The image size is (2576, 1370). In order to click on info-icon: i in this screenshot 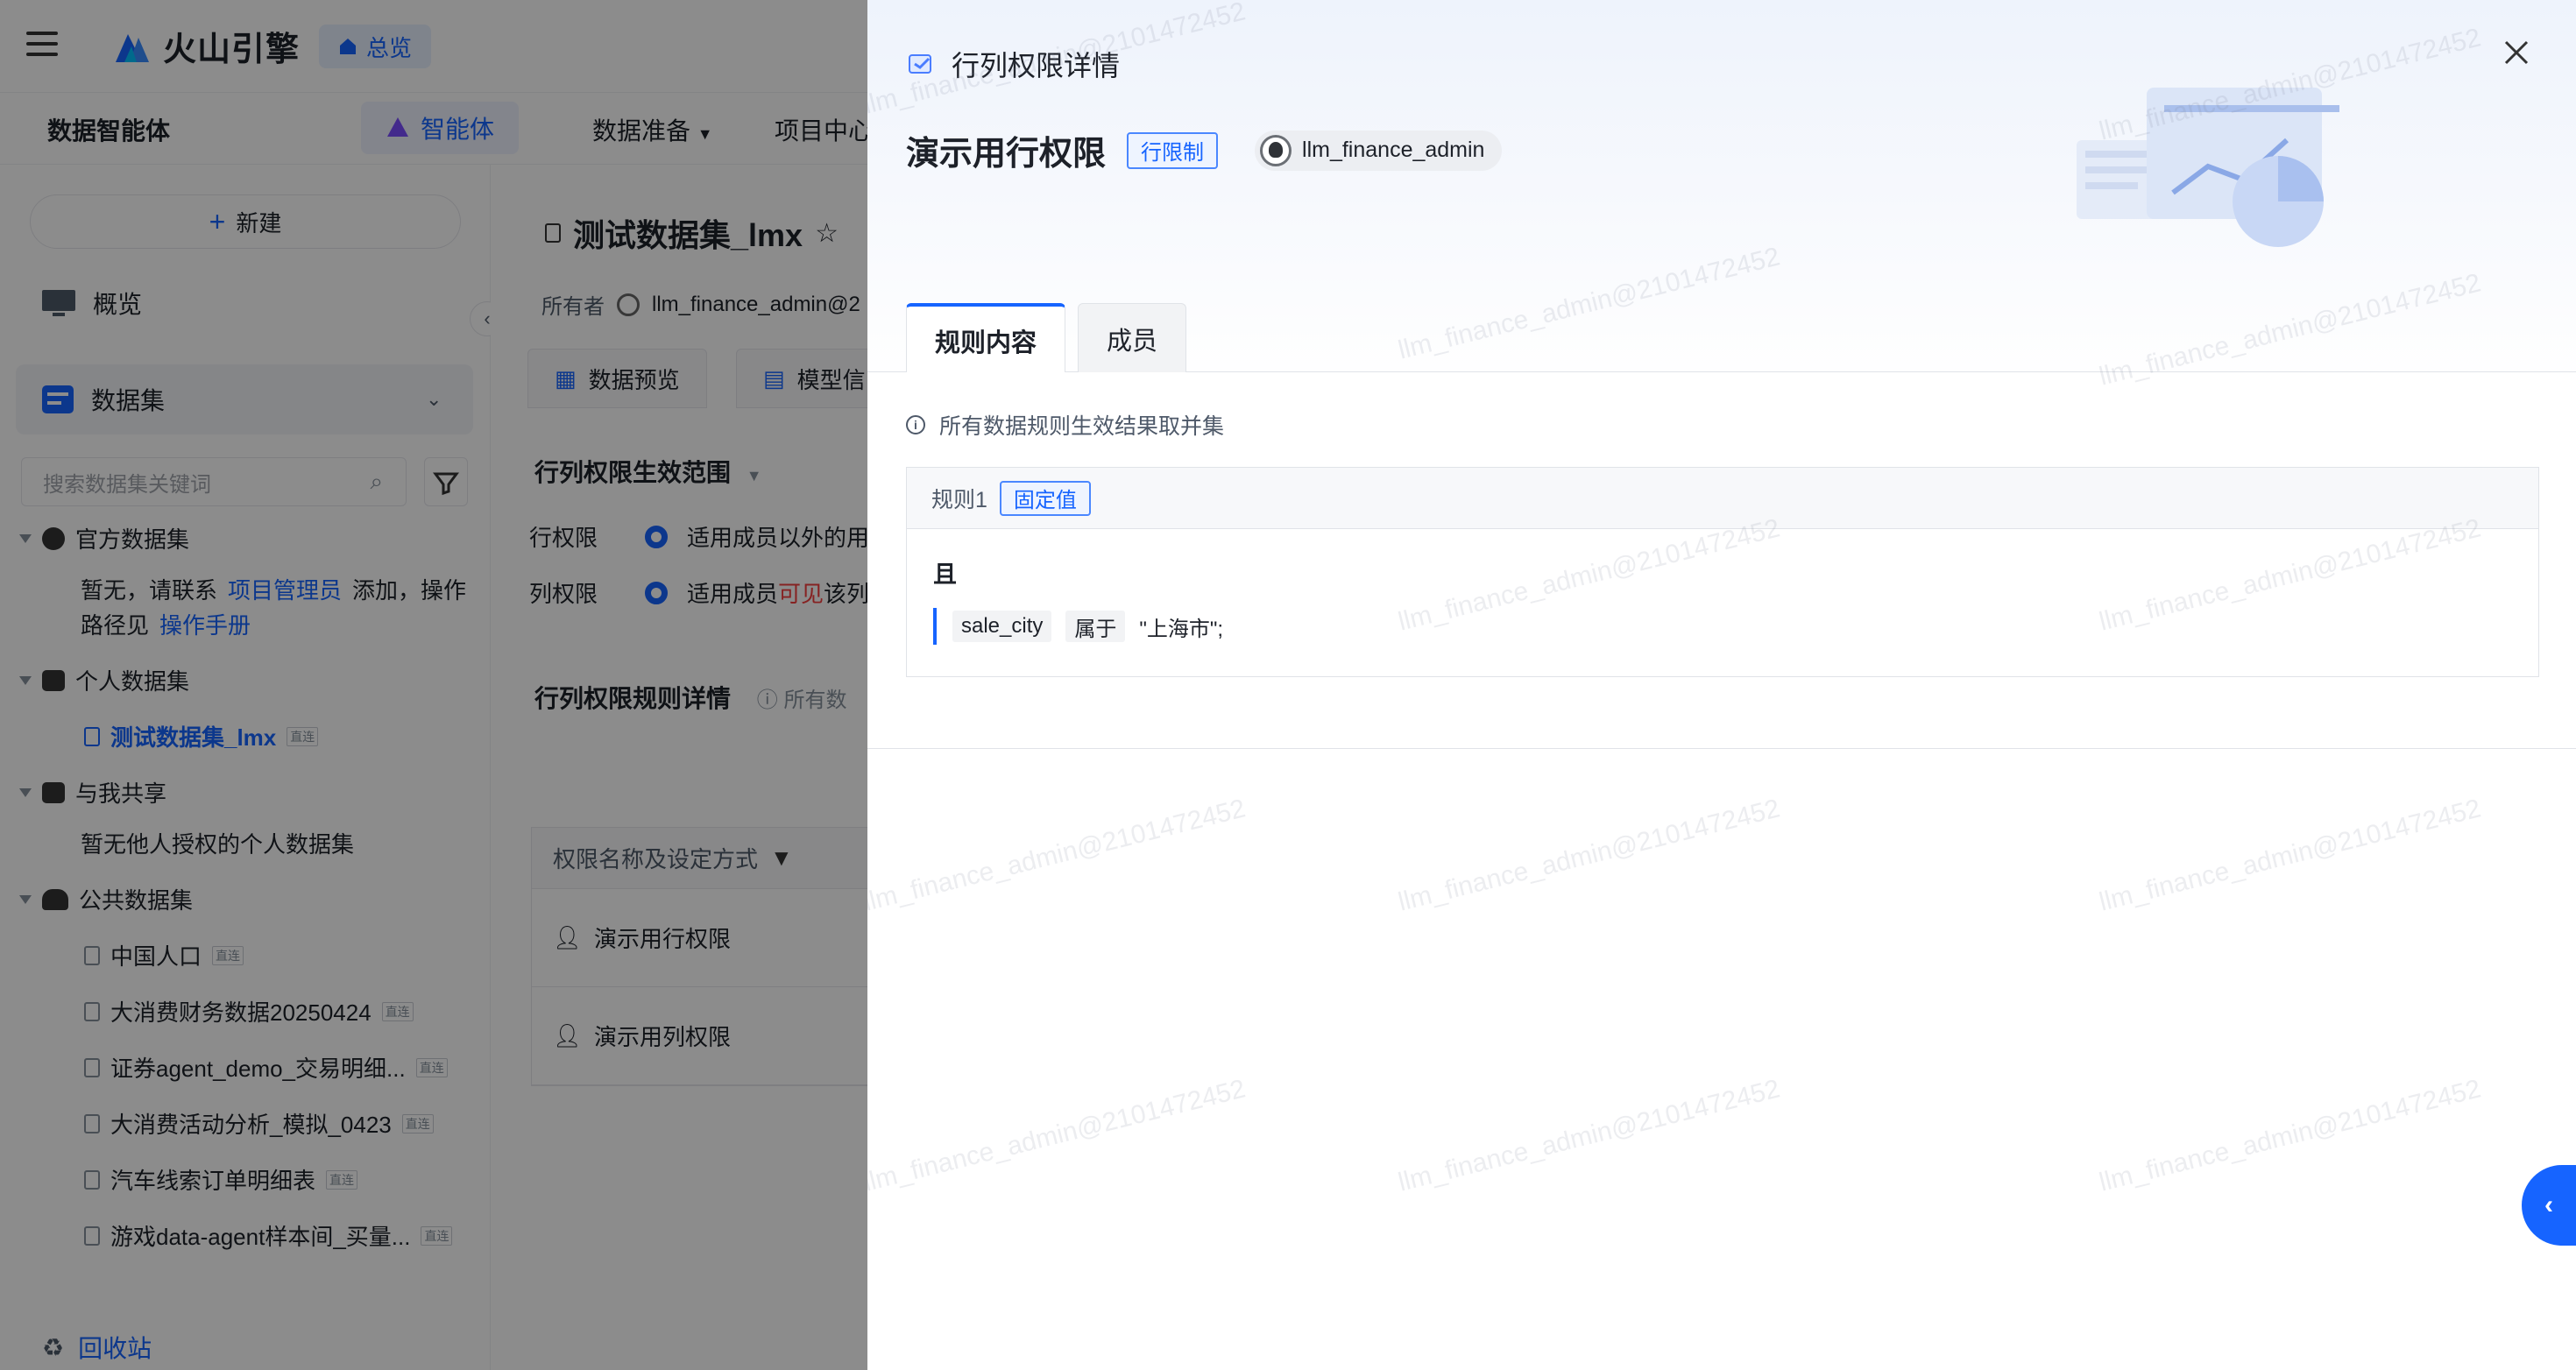, I will do `click(915, 425)`.